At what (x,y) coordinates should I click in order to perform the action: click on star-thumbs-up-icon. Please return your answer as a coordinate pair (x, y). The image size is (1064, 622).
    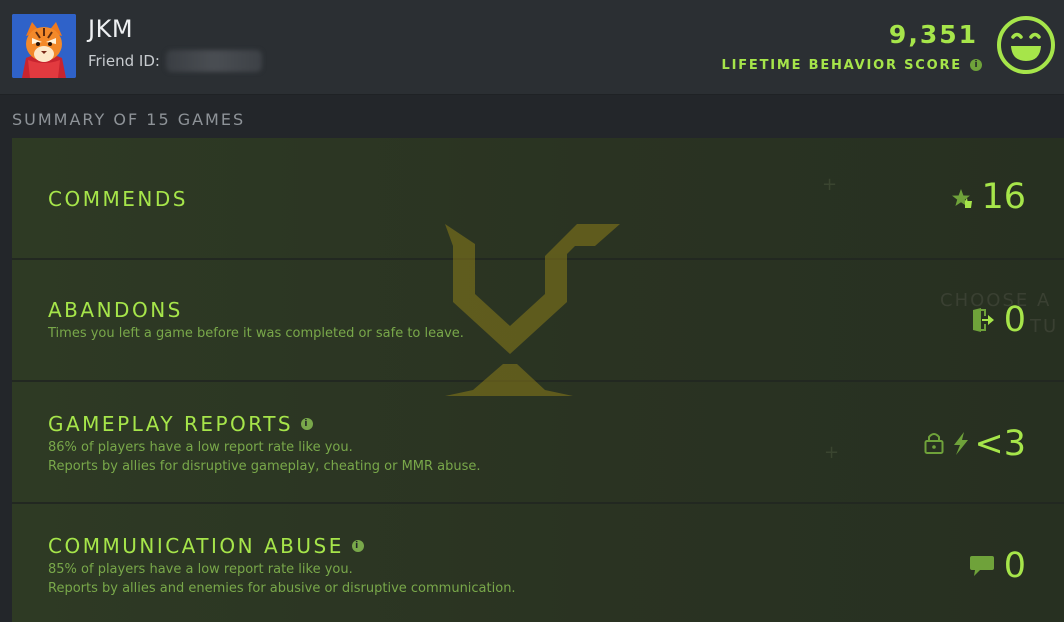
    Looking at the image, I should click on (962, 198).